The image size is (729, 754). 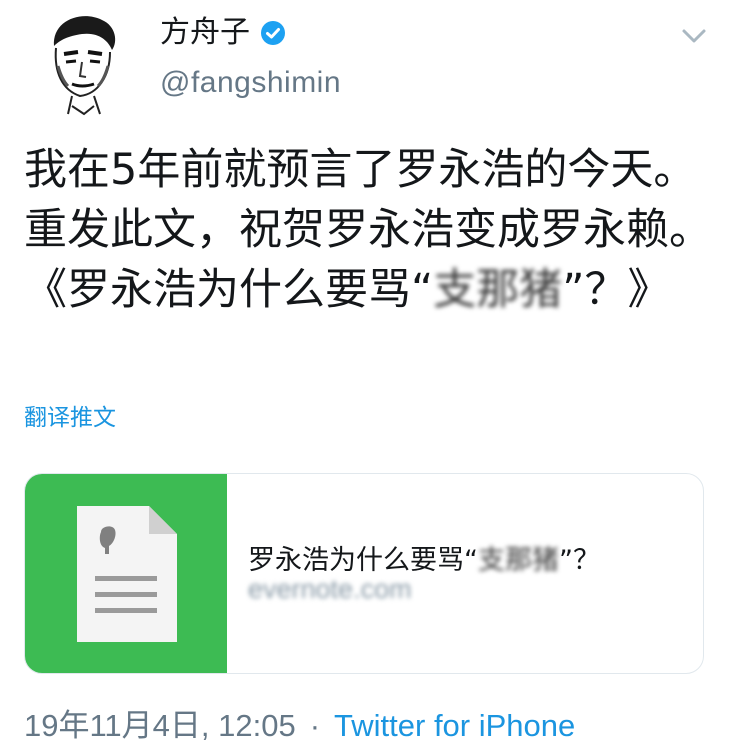 I want to click on tweet-timestamp: 19年11月4日, 12:05, so click(x=160, y=725).